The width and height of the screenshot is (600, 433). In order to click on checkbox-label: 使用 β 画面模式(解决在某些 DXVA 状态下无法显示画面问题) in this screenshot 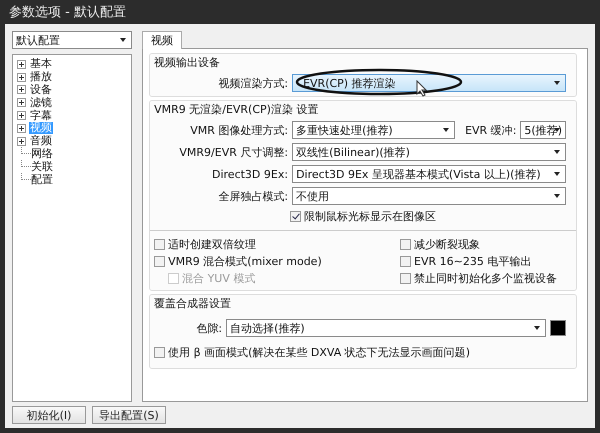, I will do `click(319, 352)`.